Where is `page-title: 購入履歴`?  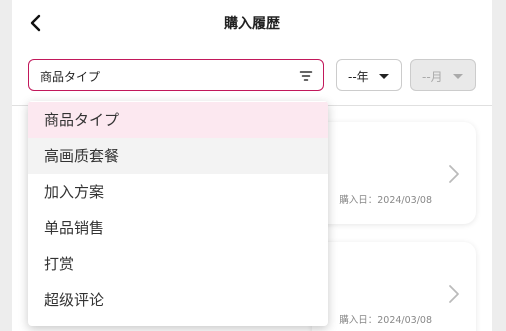
page-title: 購入履歴 is located at coordinates (252, 24).